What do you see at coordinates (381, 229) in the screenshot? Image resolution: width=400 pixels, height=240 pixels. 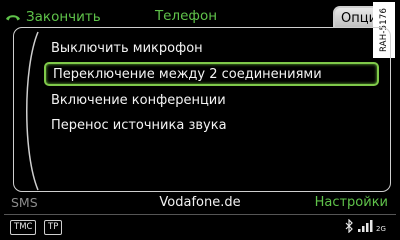 I see `network-type: 2G` at bounding box center [381, 229].